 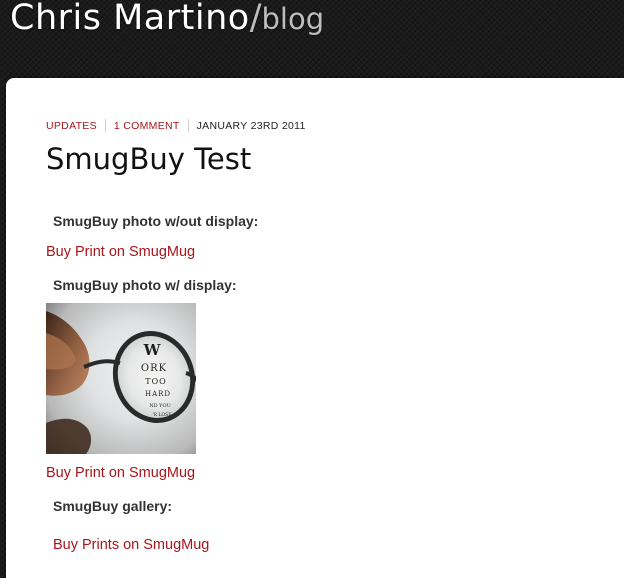 I want to click on post-meta: UPDATES 1 COMMENT JANUARY 23RD 2011, so click(x=176, y=125).